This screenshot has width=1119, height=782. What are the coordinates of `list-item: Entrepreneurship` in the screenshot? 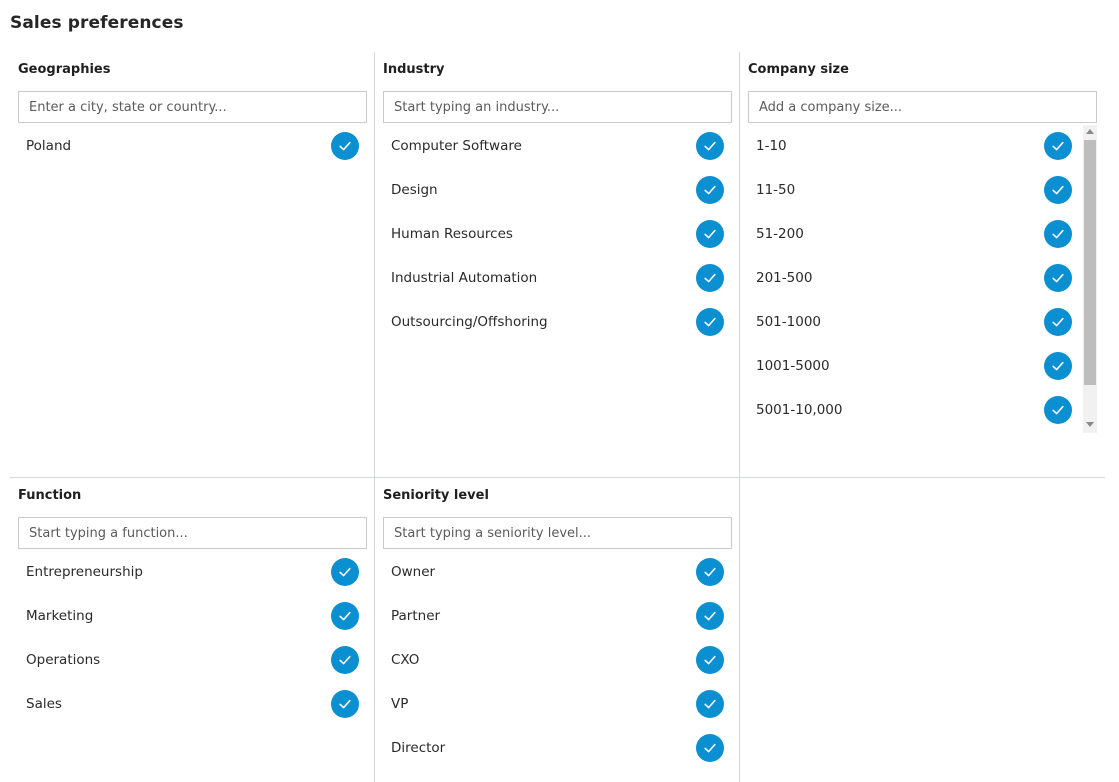 It's located at (192, 572).